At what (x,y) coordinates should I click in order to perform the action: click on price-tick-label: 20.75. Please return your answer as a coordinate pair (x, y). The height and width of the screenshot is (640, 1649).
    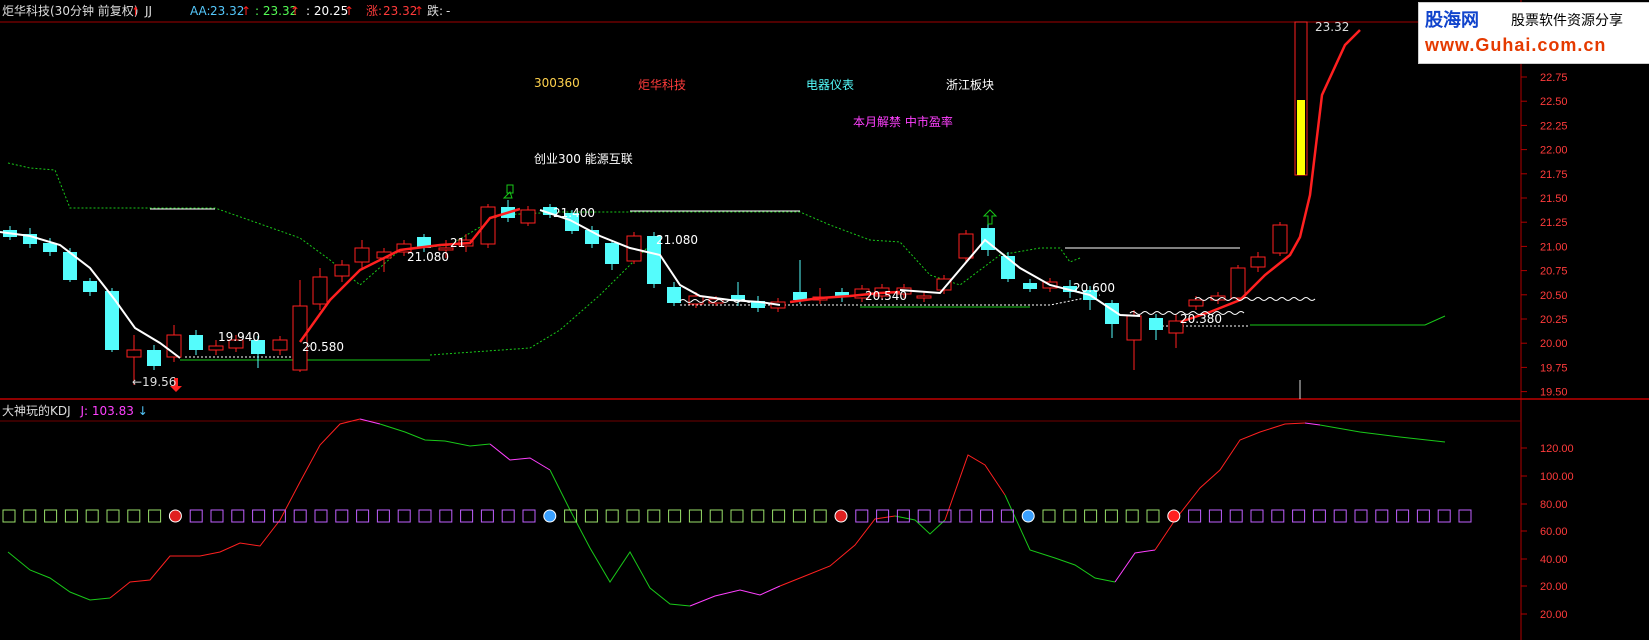
    Looking at the image, I should click on (1554, 272).